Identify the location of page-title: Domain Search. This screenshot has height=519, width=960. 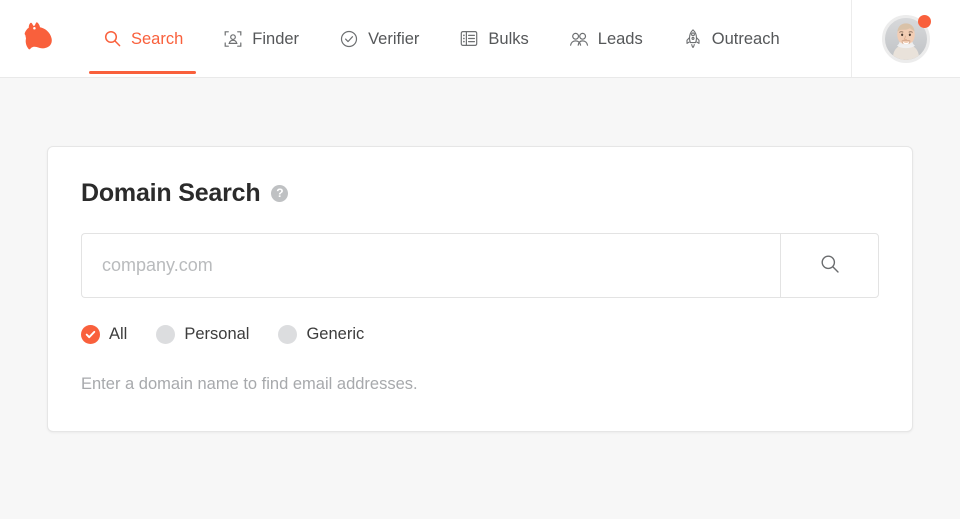
(171, 193).